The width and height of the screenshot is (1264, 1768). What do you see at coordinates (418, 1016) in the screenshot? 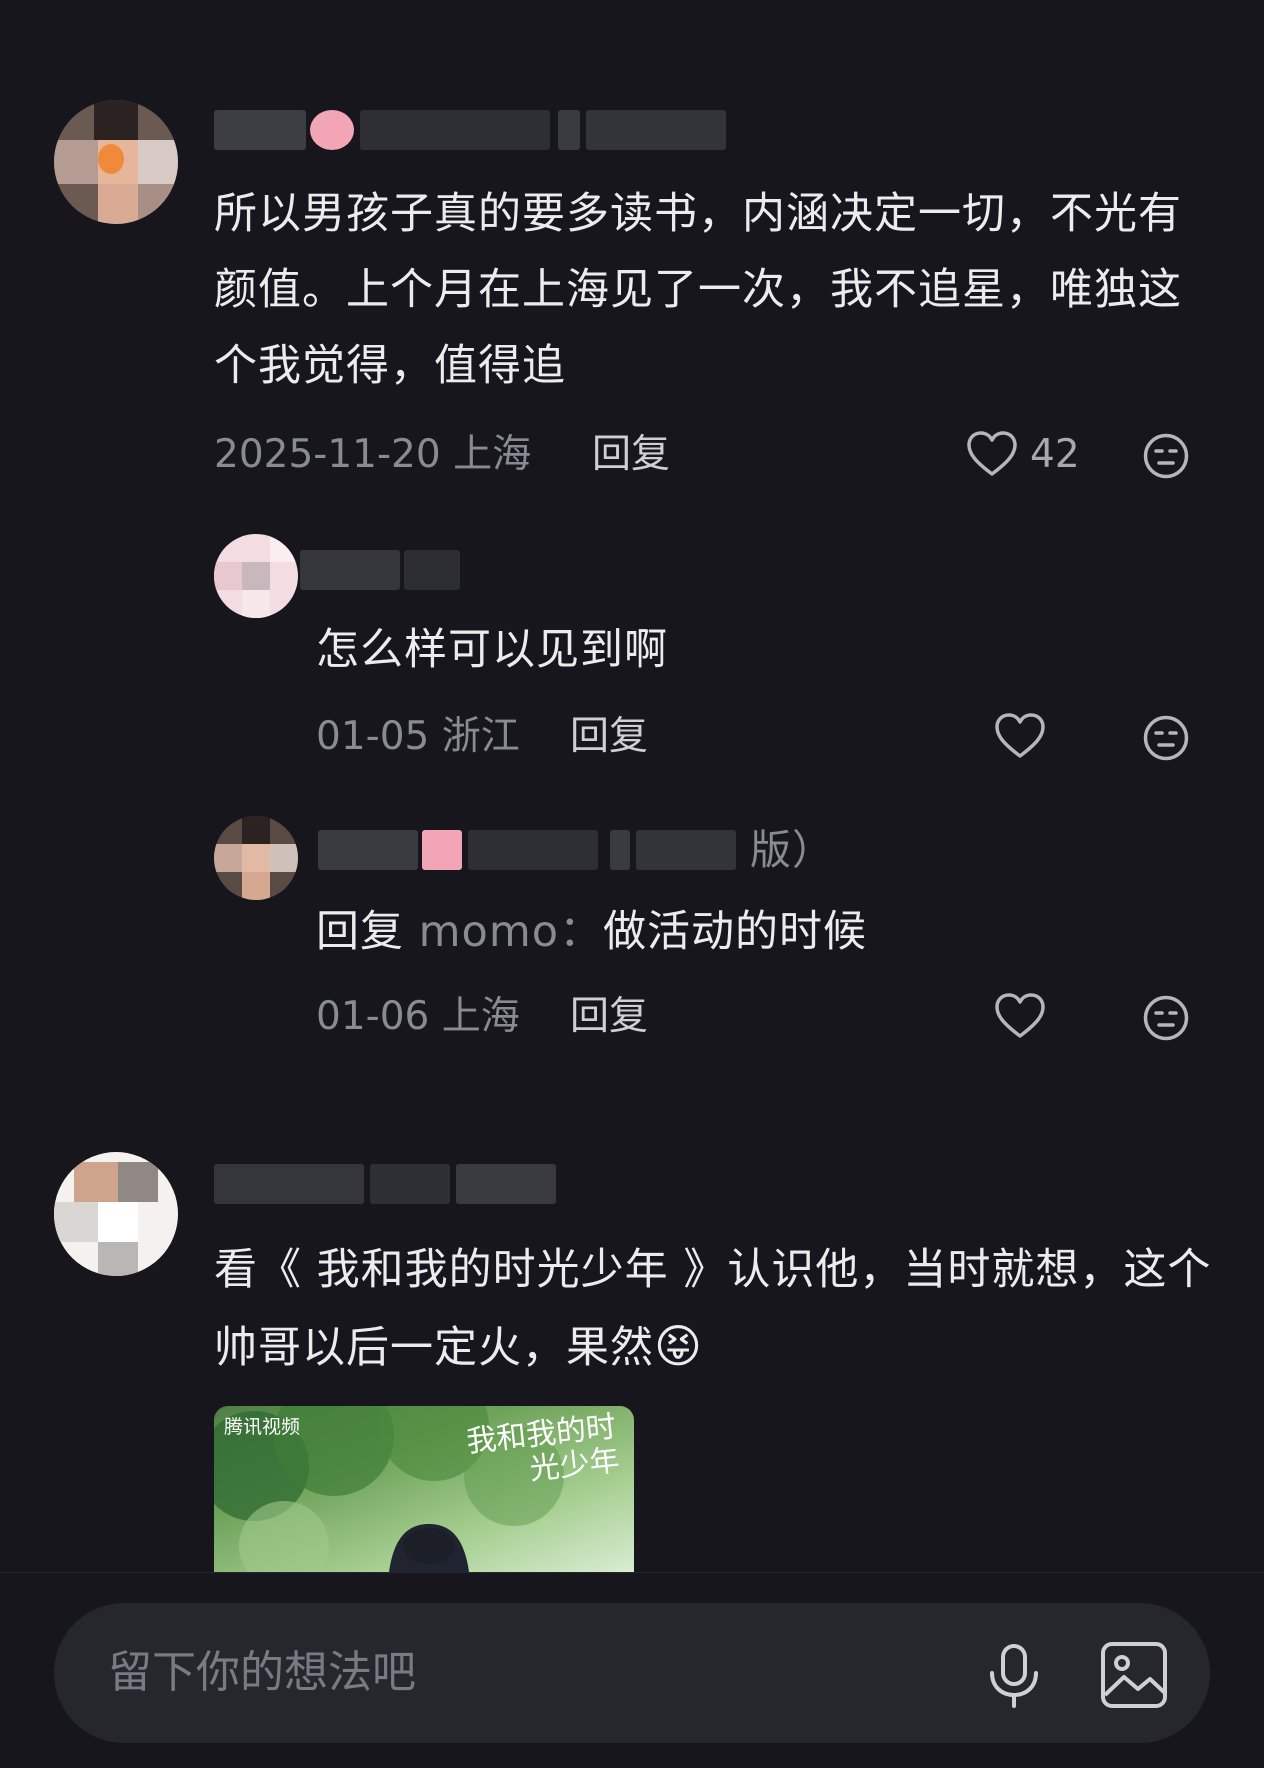
I see `reply-date: 01-06 上海` at bounding box center [418, 1016].